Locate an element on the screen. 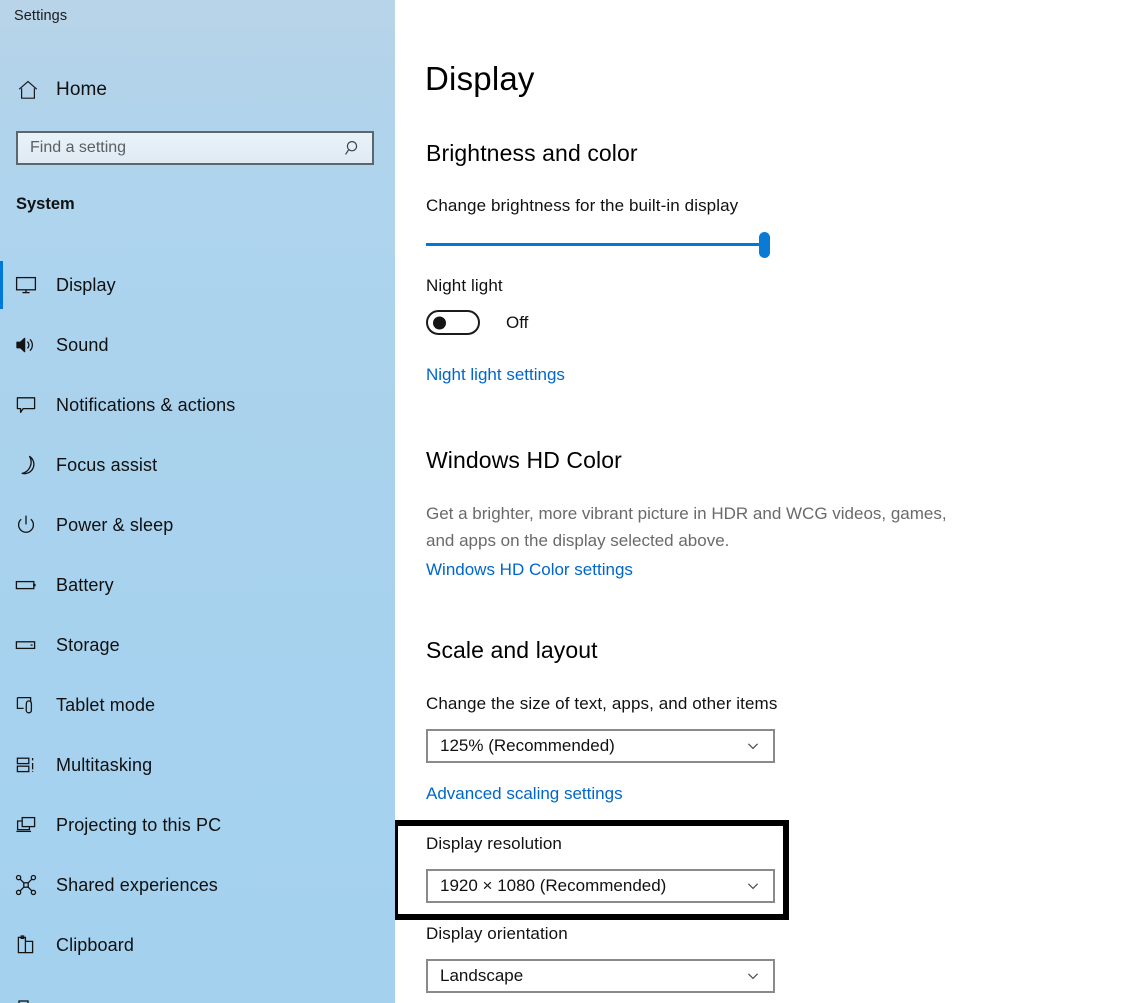  sidebar-item-notifications-label: Notifications & actions is located at coordinates (146, 404).